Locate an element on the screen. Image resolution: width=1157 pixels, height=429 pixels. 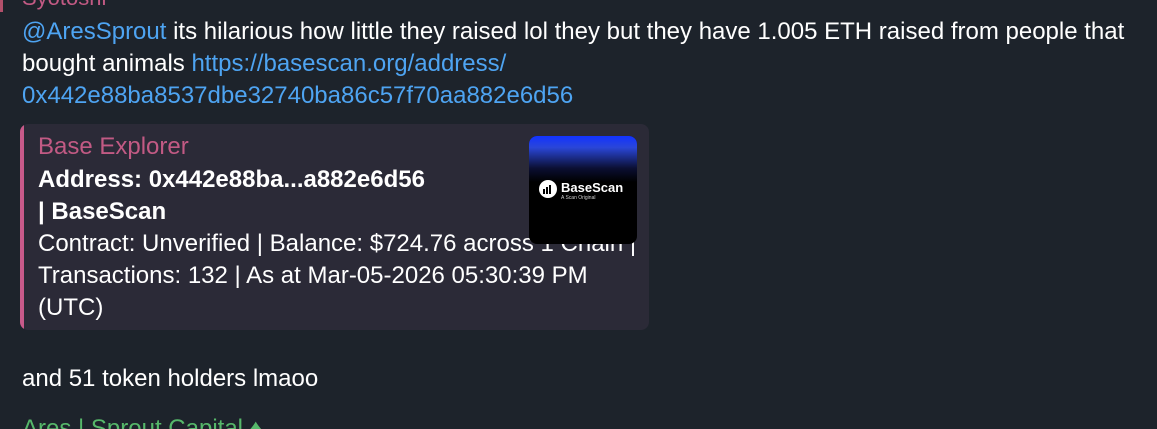
sender-name: Syotoshi is located at coordinates (64, 5).